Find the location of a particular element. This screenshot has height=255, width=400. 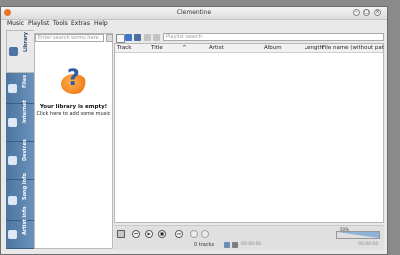

library-options-button is located at coordinates (109, 38).